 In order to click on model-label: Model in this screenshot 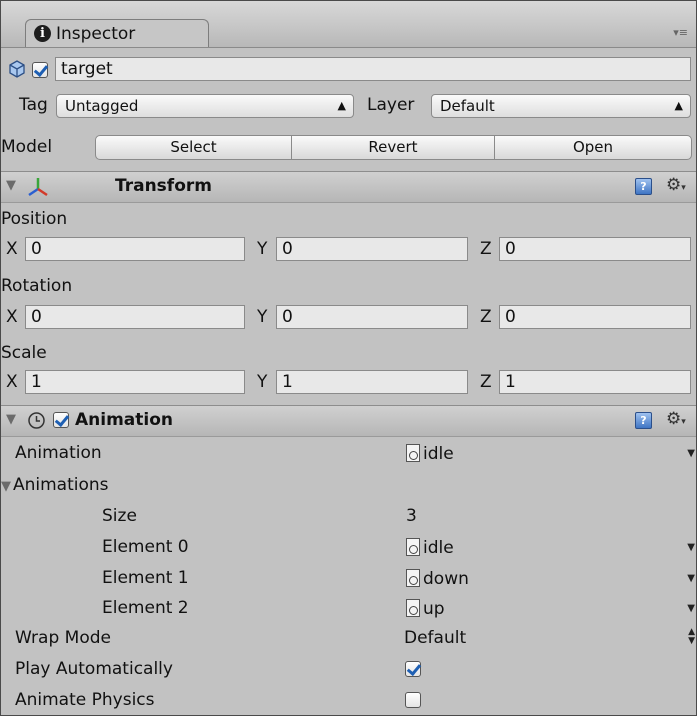, I will do `click(27, 147)`.